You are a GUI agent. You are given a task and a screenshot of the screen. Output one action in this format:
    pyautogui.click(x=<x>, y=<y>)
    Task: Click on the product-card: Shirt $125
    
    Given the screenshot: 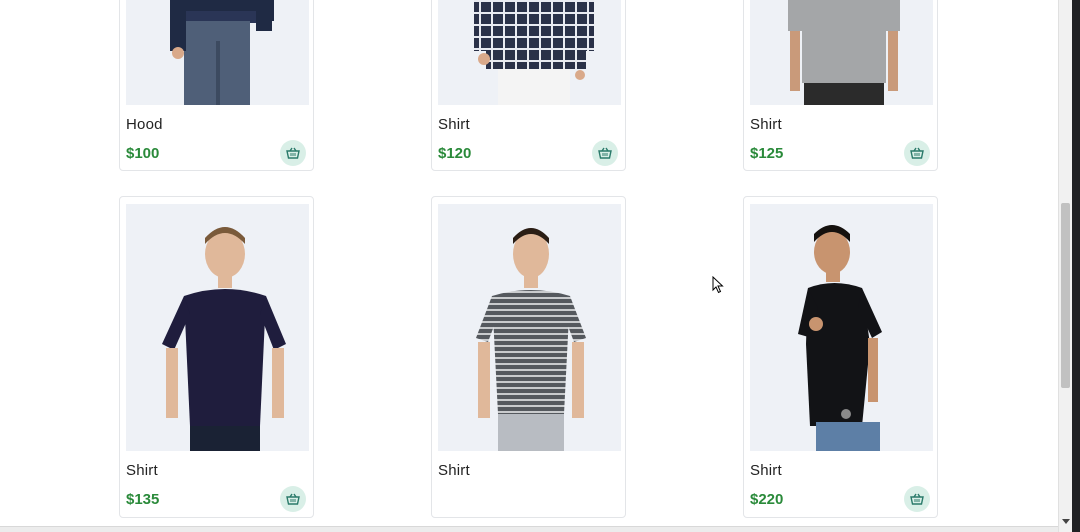 What is the action you would take?
    pyautogui.click(x=840, y=85)
    